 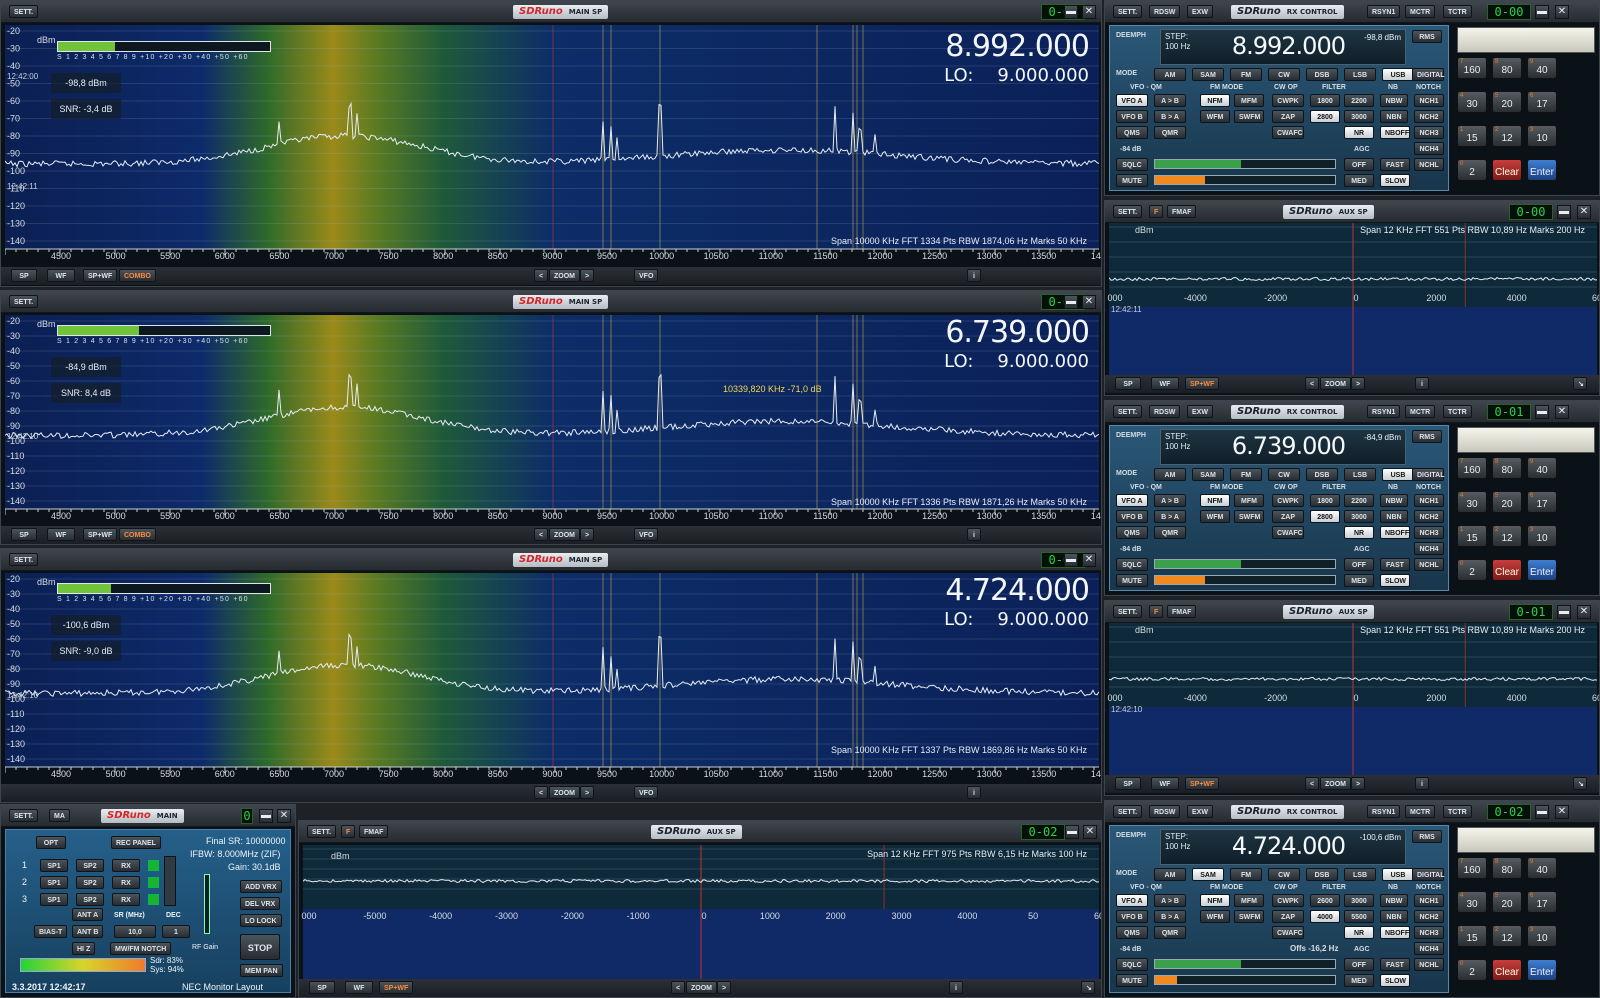 I want to click on nboff-button: NBOFF, so click(x=1395, y=532).